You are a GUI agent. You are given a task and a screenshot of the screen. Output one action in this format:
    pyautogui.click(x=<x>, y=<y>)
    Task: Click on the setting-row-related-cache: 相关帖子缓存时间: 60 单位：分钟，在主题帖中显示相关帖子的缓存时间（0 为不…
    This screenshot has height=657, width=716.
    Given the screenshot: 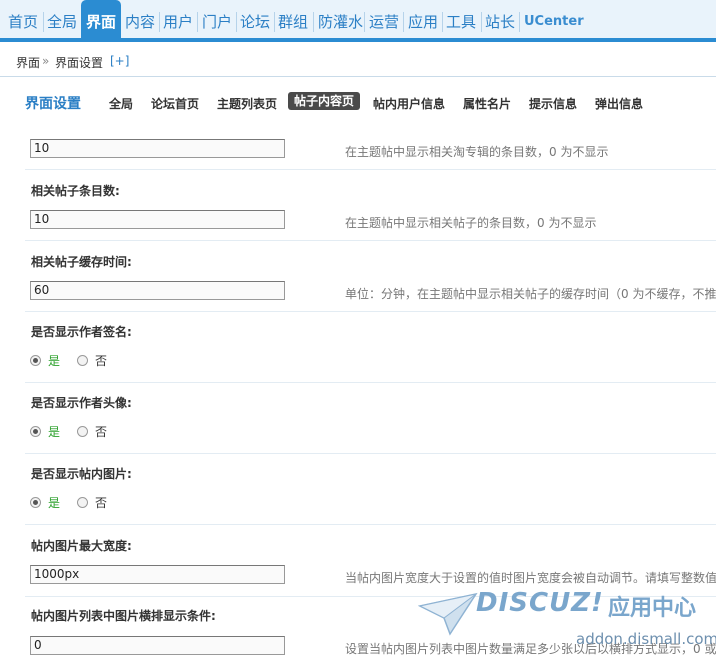 What is the action you would take?
    pyautogui.click(x=370, y=276)
    